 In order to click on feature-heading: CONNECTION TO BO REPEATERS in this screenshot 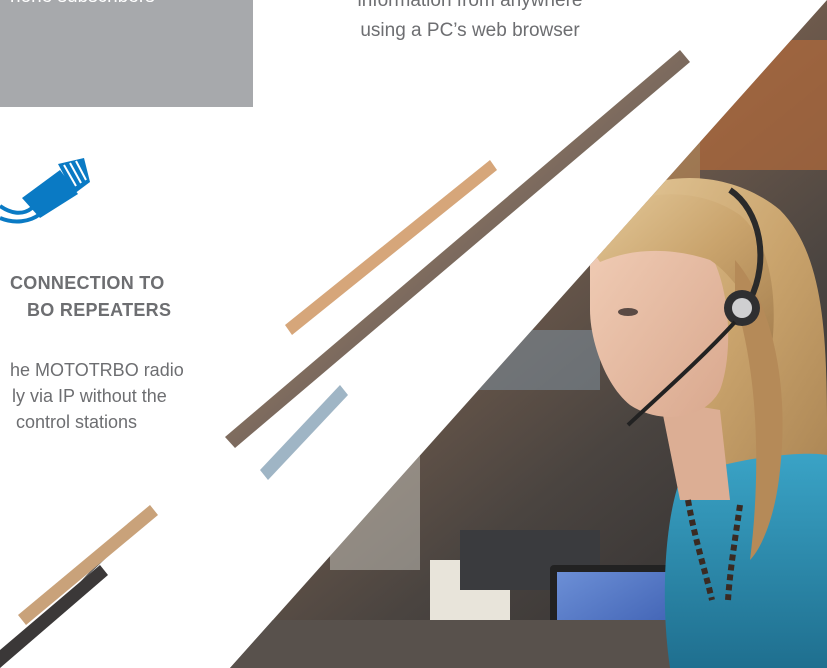, I will do `click(130, 297)`.